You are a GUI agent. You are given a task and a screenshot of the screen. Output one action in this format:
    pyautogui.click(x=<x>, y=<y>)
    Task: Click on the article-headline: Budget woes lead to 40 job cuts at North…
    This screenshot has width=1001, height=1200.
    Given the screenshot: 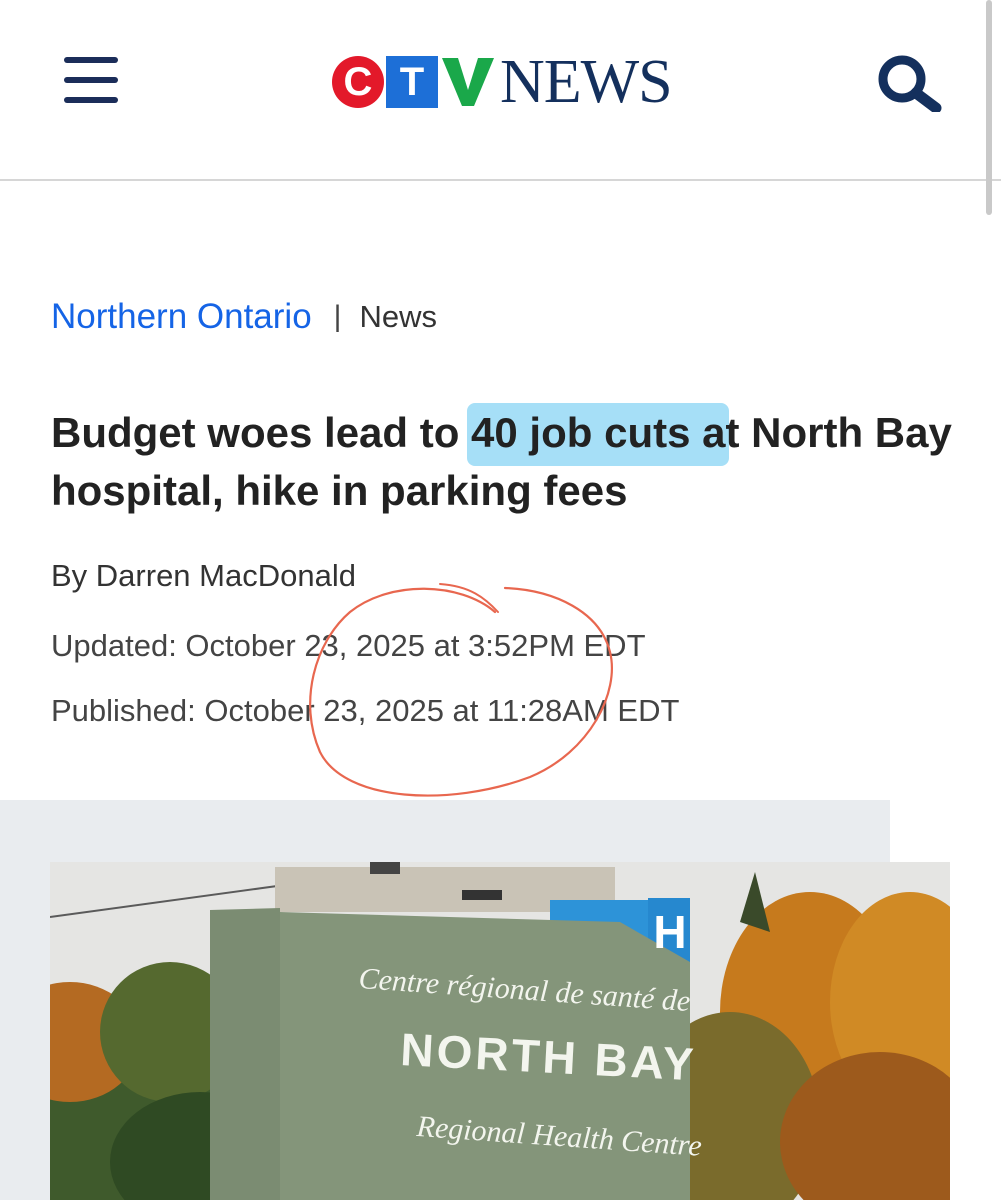 What is the action you would take?
    pyautogui.click(x=511, y=461)
    